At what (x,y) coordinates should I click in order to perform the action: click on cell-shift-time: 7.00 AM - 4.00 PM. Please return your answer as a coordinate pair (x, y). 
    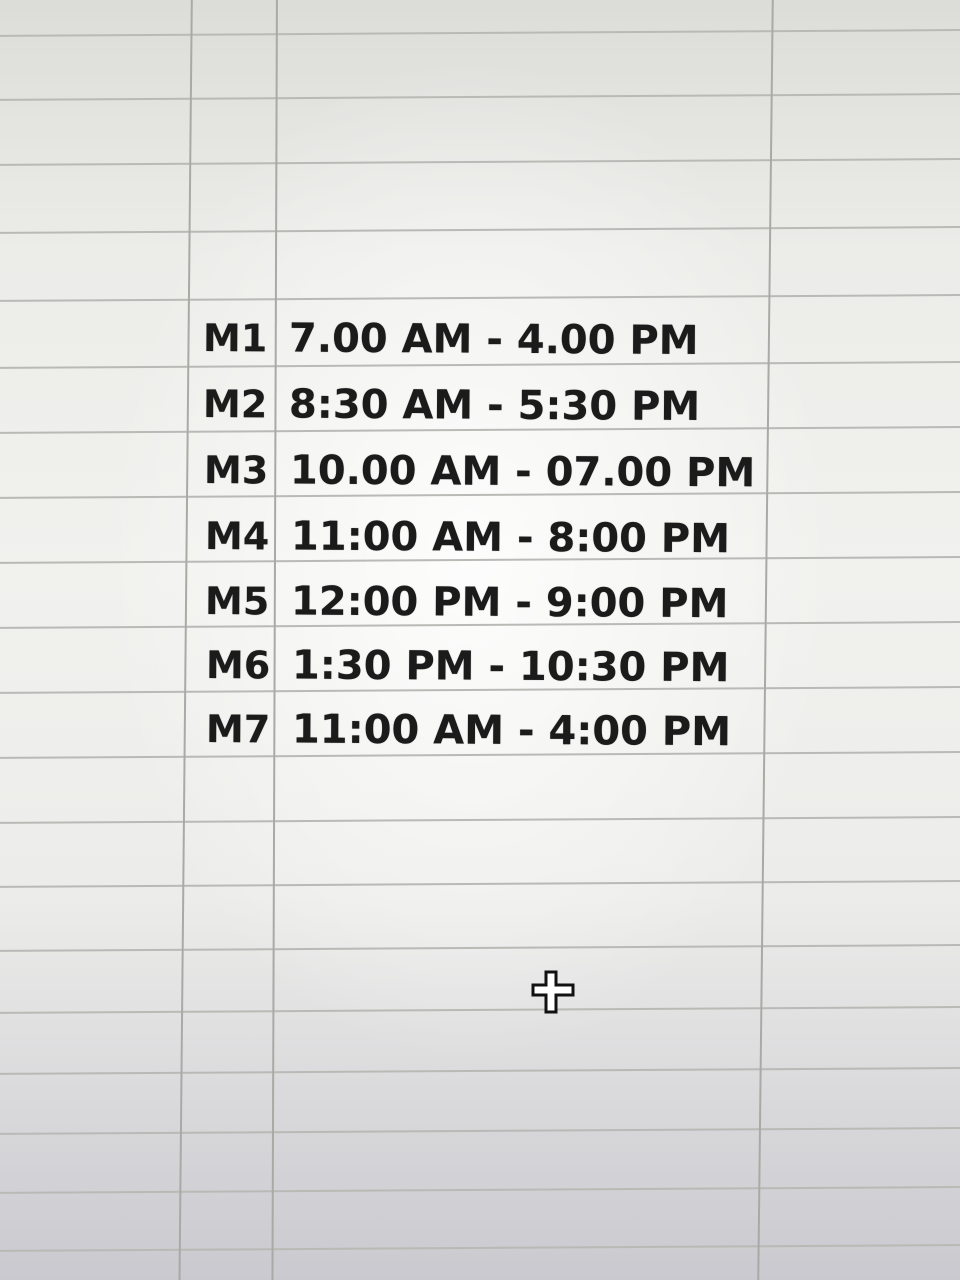
    Looking at the image, I should click on (494, 340).